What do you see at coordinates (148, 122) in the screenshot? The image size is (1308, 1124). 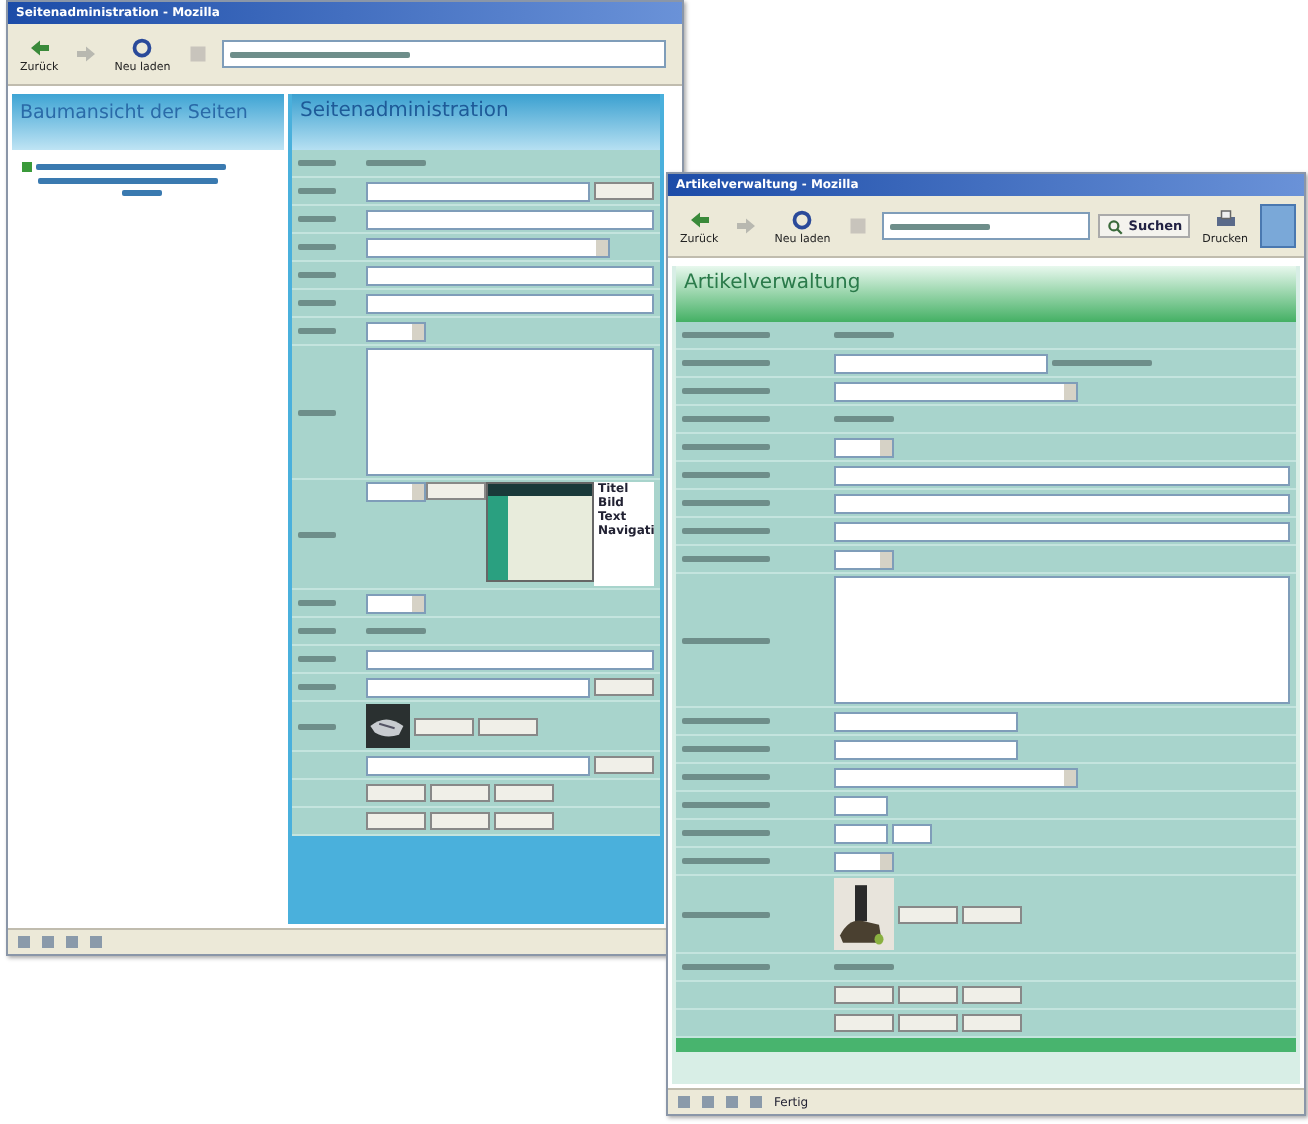 I see `panel-header: Baumansicht der Seiten` at bounding box center [148, 122].